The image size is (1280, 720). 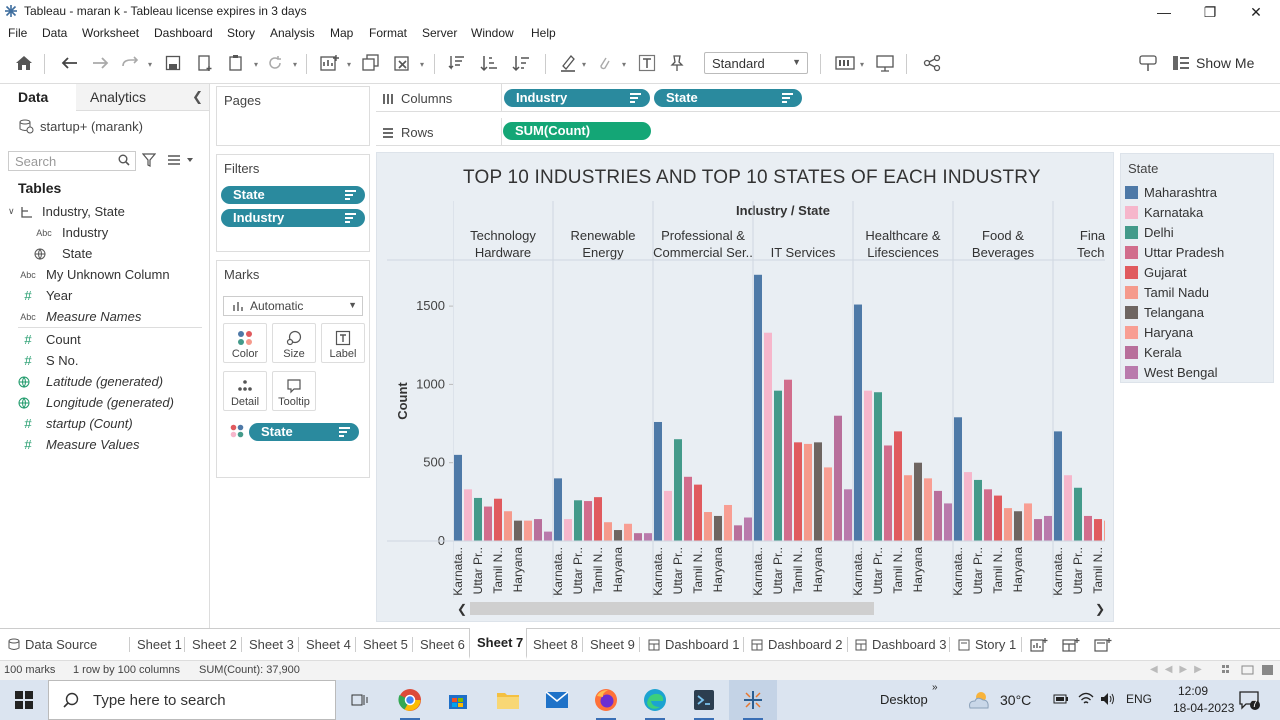 I want to click on sort-ascending-icon, so click(x=489, y=63).